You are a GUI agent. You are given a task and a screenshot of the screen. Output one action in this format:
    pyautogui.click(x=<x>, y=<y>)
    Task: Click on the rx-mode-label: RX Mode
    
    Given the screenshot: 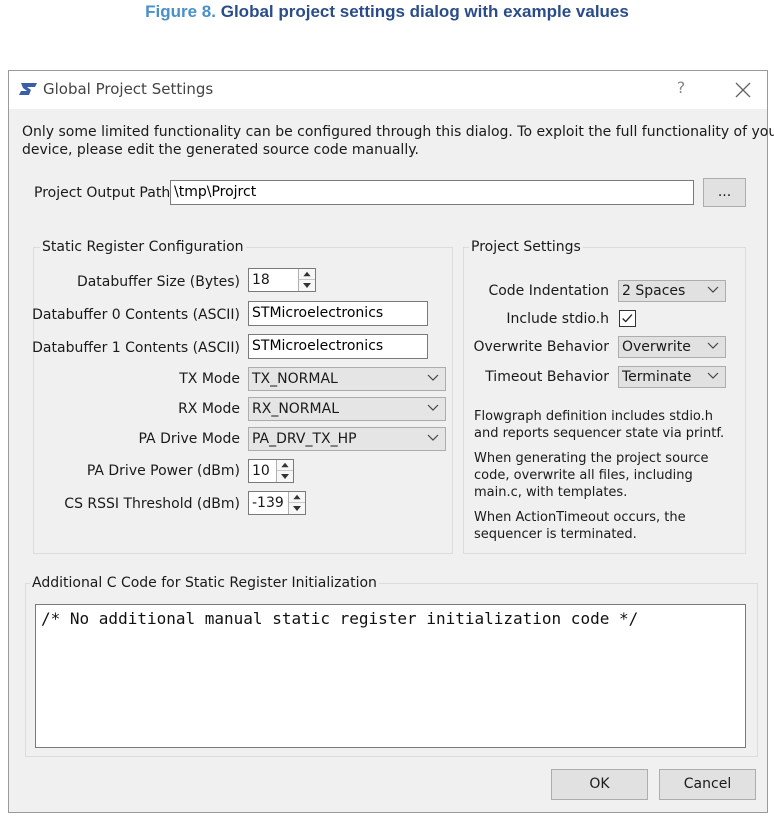 What is the action you would take?
    pyautogui.click(x=209, y=409)
    